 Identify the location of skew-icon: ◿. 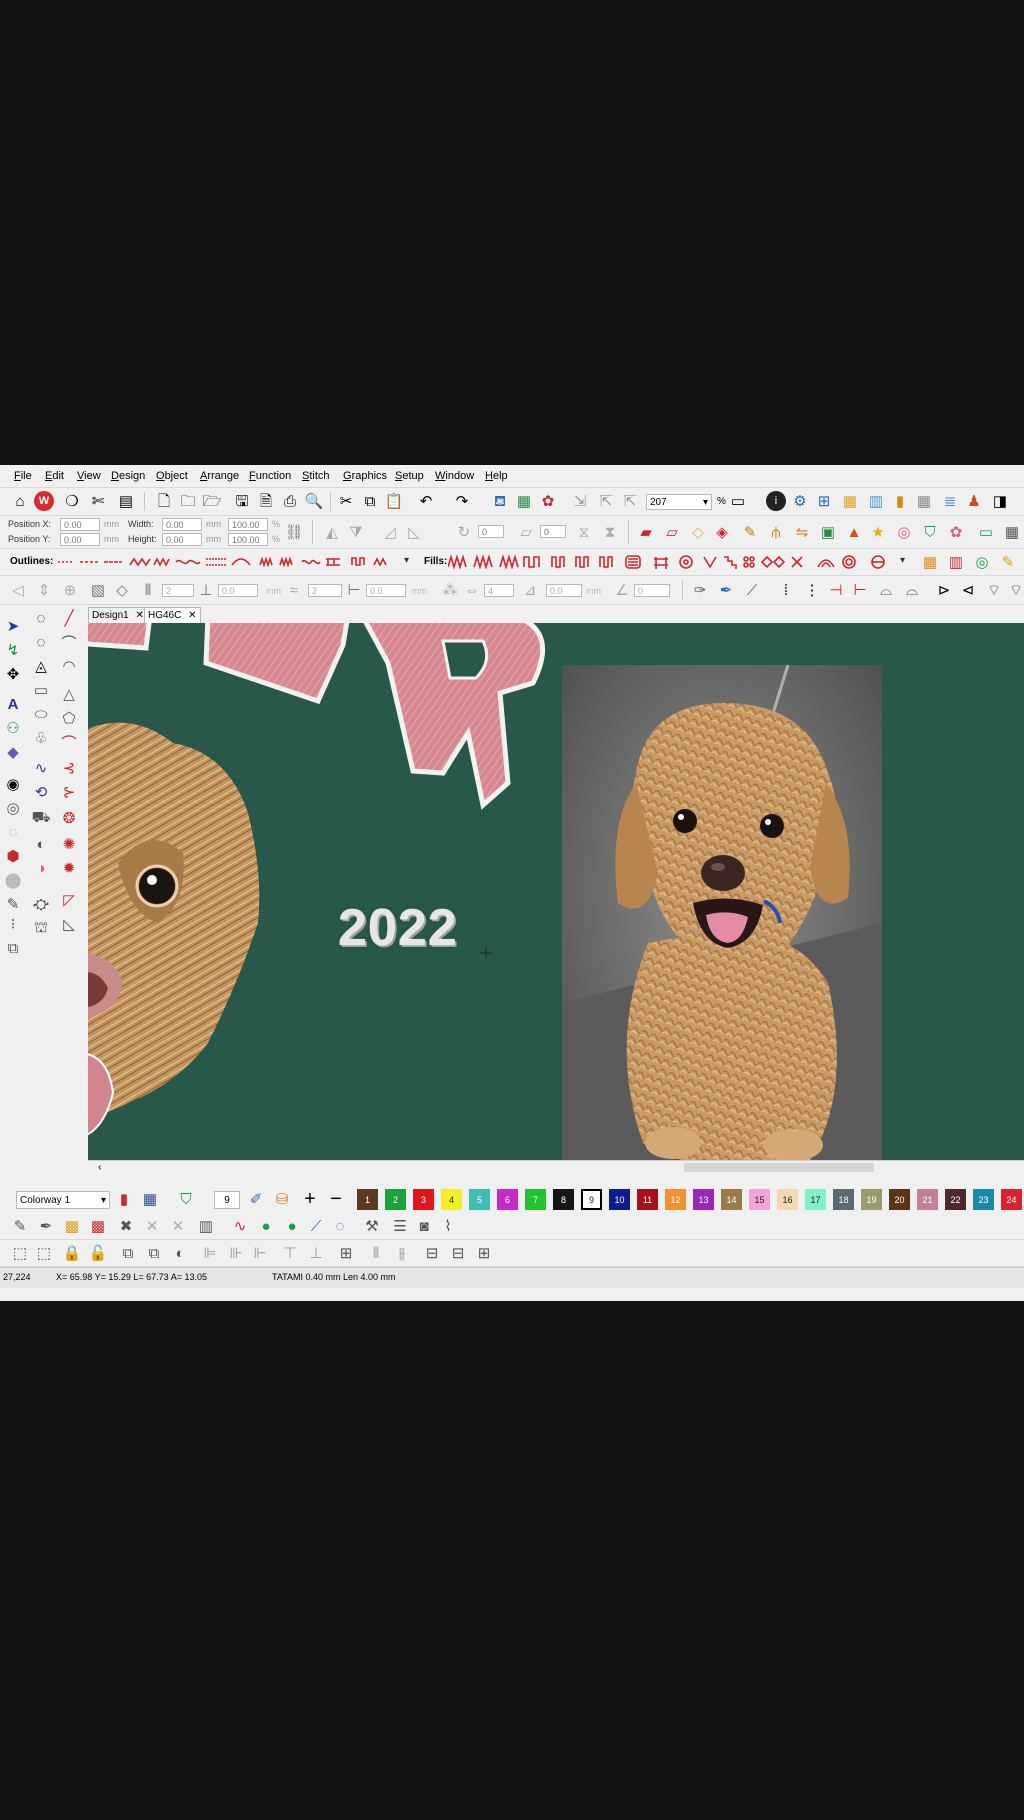
(390, 532).